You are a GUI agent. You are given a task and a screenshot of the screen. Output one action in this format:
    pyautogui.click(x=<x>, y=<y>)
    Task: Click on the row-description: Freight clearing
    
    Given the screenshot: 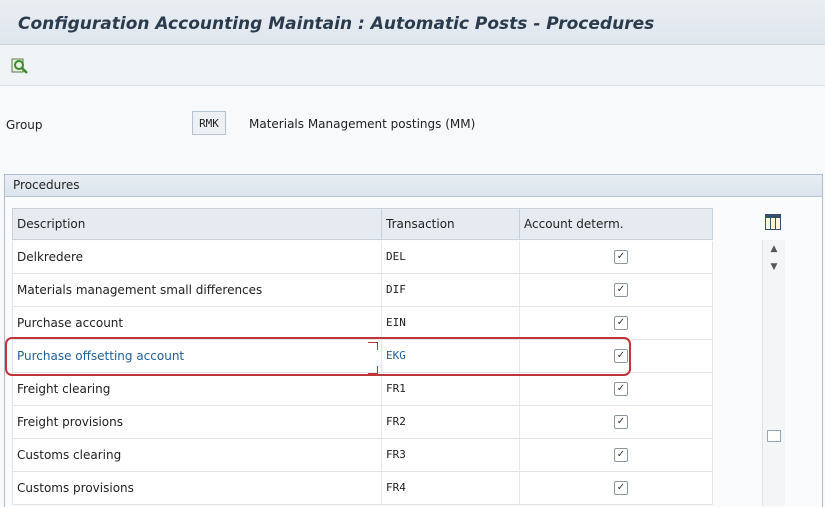 What is the action you would take?
    pyautogui.click(x=197, y=389)
    